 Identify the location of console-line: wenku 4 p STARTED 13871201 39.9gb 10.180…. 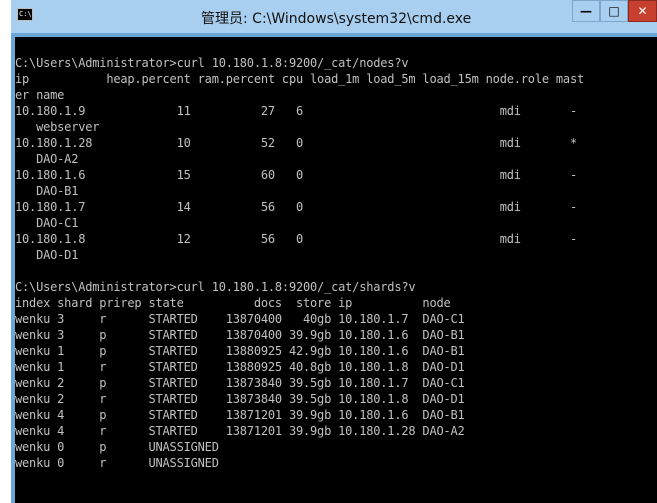
(240, 415).